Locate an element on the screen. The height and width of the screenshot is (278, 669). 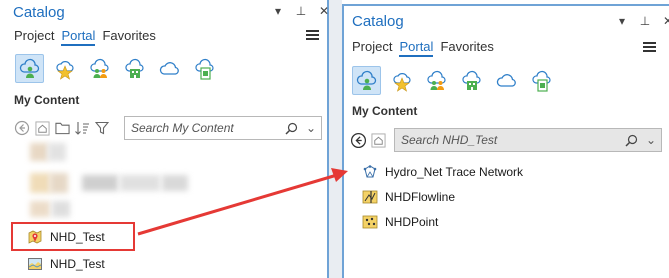
web-map-icon is located at coordinates (35, 264).